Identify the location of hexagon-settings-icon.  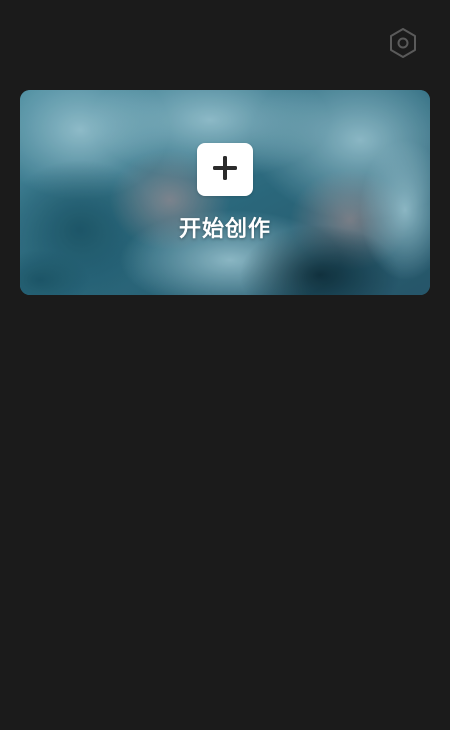
(403, 45).